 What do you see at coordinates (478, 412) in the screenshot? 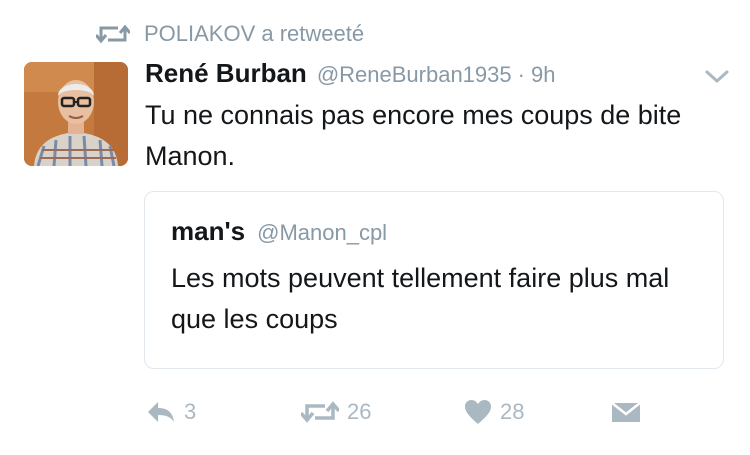
I see `heart-icon` at bounding box center [478, 412].